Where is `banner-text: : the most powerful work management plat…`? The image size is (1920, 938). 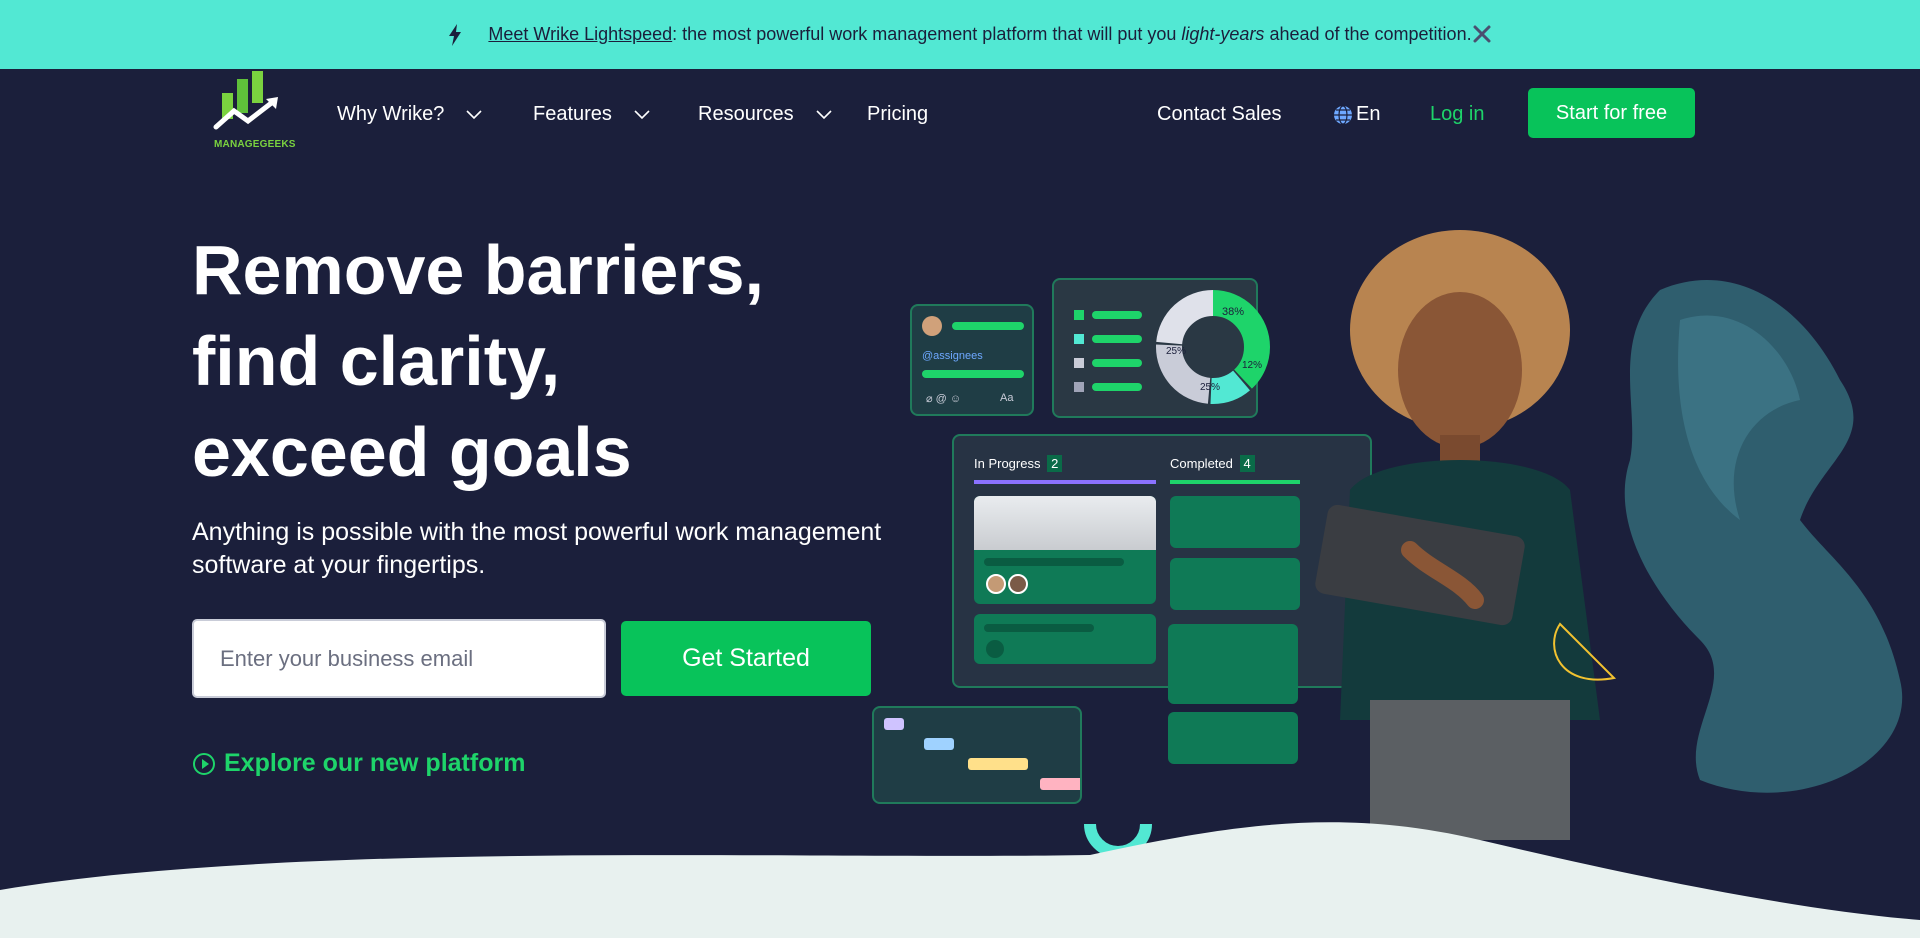 banner-text: : the most powerful work management plat… is located at coordinates (927, 34).